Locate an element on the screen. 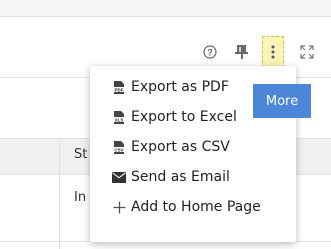  svg-text: PDF is located at coordinates (119, 89).